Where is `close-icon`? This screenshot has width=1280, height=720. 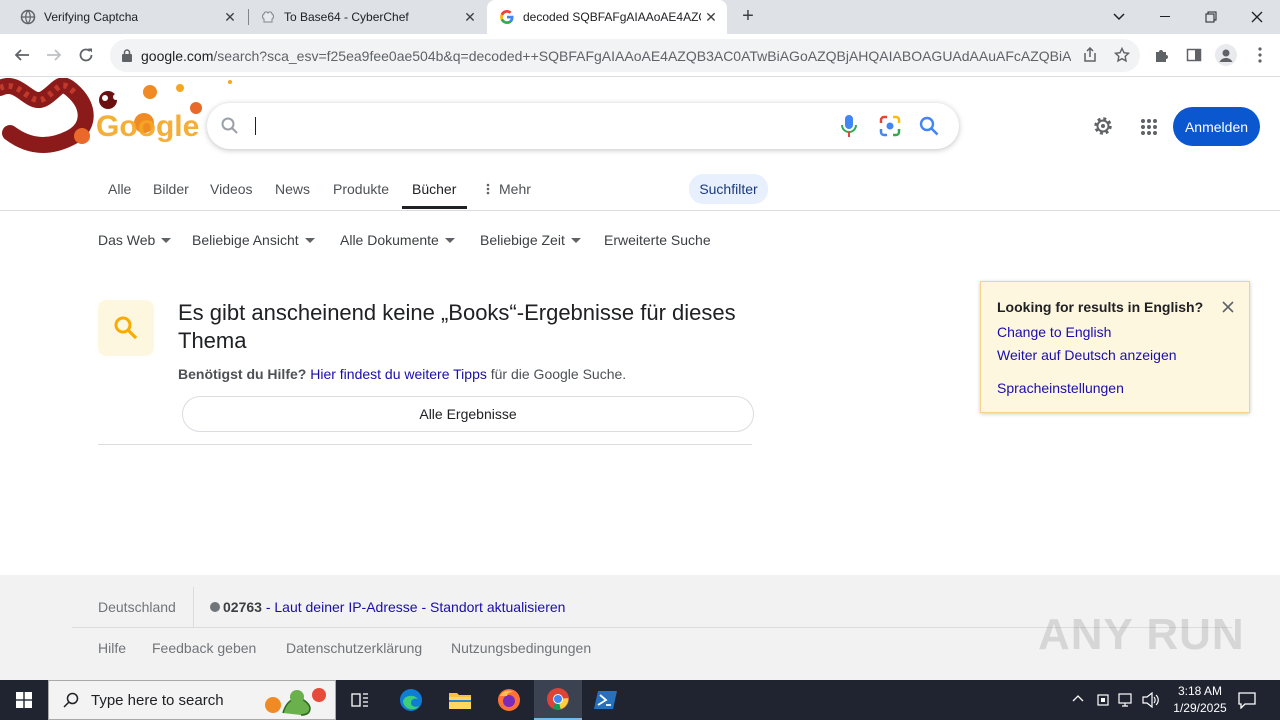 close-icon is located at coordinates (1228, 307).